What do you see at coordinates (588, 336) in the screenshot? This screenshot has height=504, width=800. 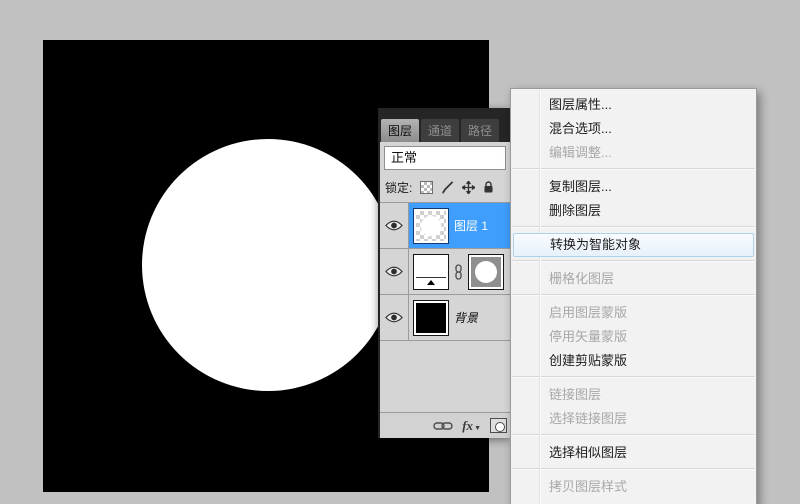 I see `menu-item-disable-vector-mask: 停用矢量蒙版` at bounding box center [588, 336].